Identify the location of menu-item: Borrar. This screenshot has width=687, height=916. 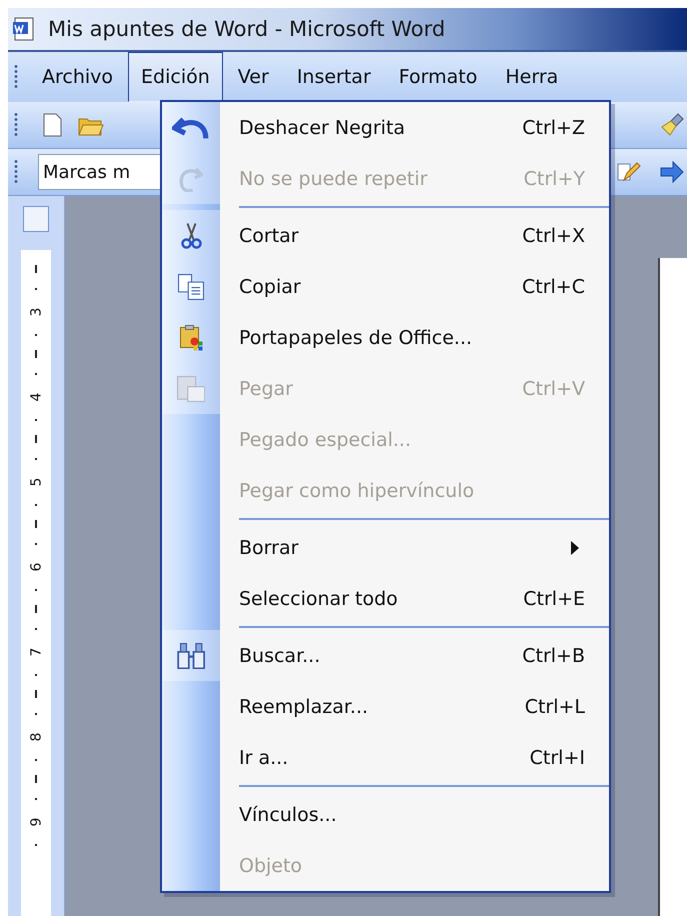
(385, 547).